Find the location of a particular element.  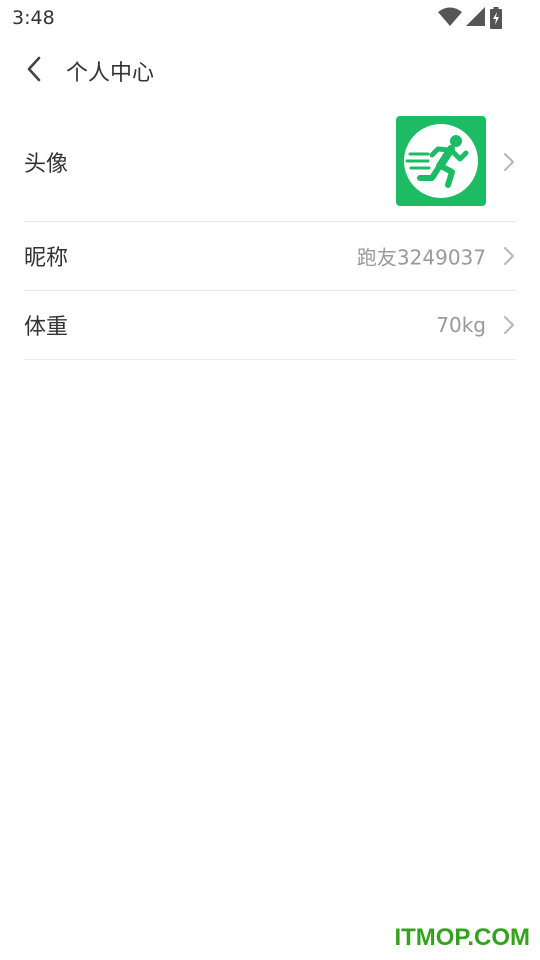

running-man-icon is located at coordinates (441, 161).